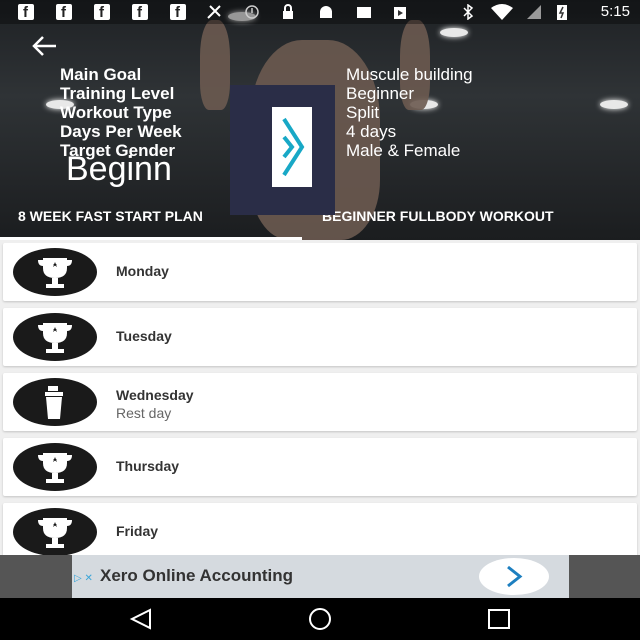  Describe the element at coordinates (151, 238) in the screenshot. I see `tab-indicator` at that location.